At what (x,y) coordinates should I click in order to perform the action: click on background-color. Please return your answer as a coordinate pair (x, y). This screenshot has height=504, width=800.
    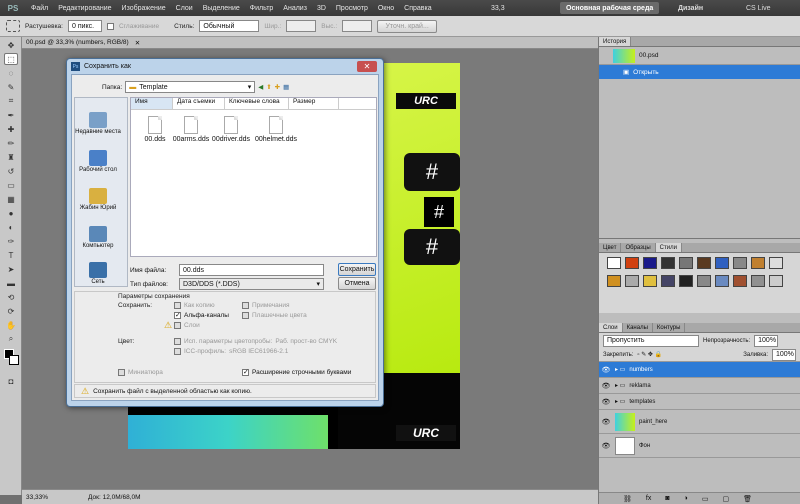
    Looking at the image, I should click on (14, 360).